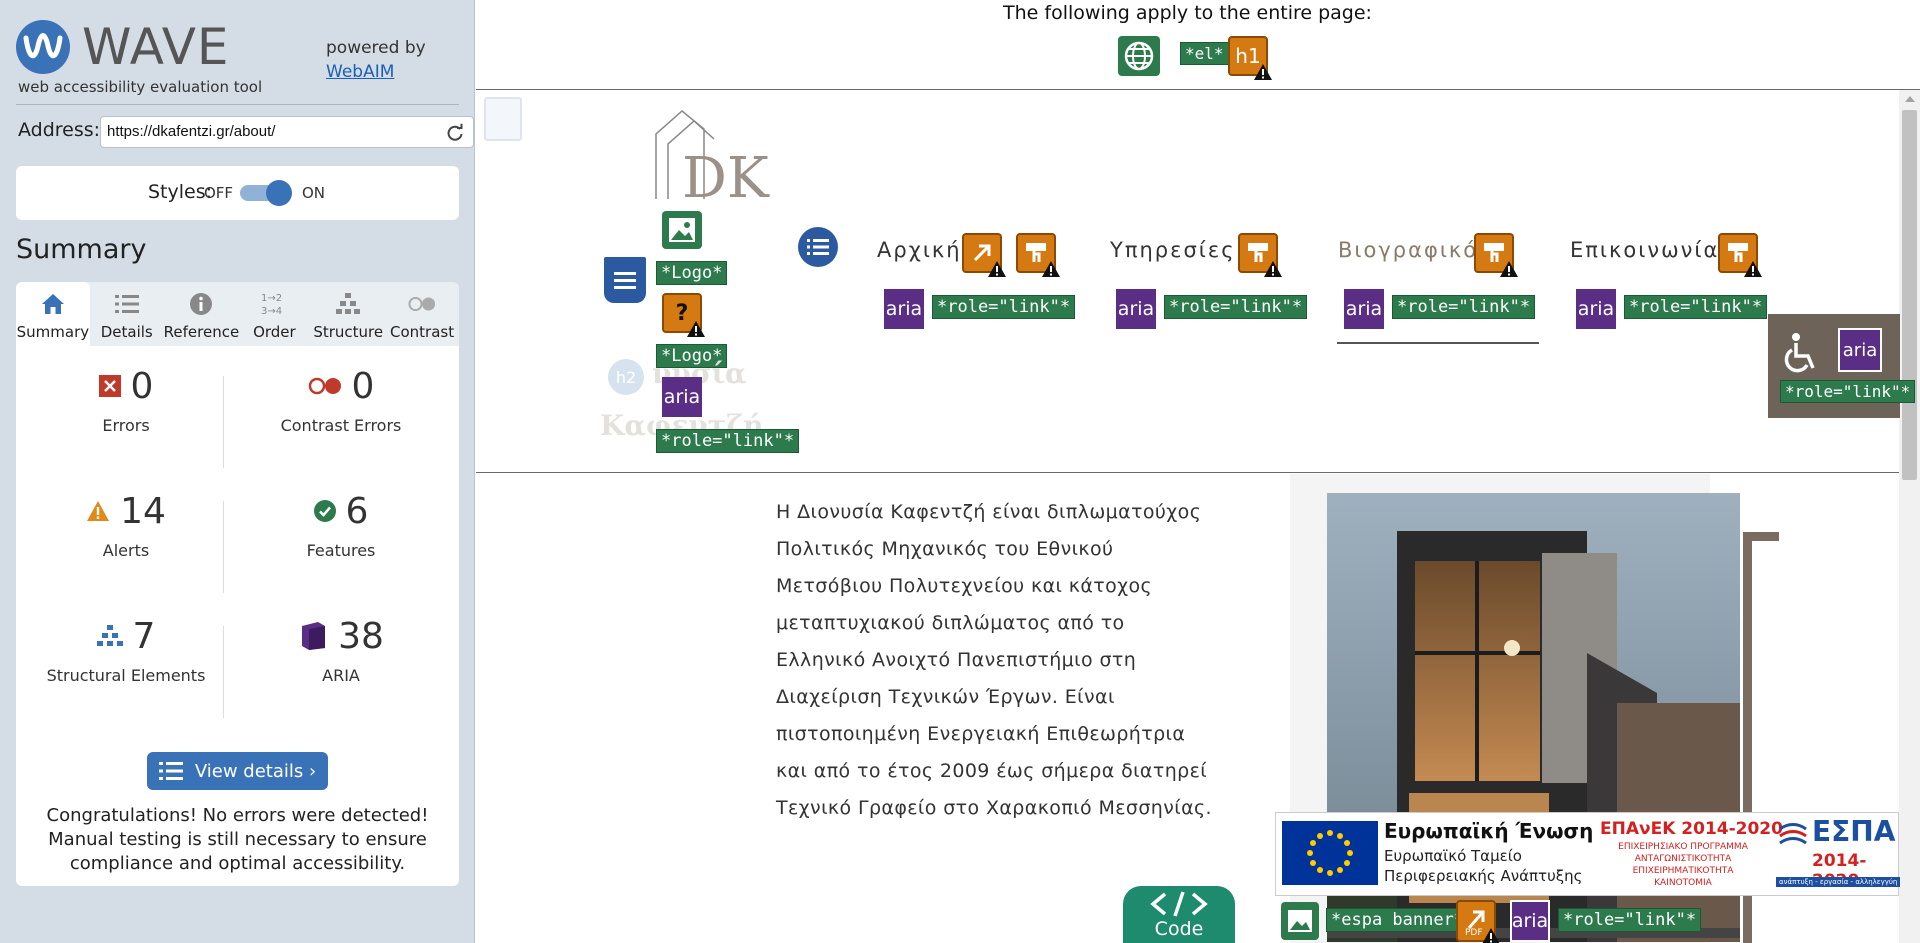 This screenshot has width=1920, height=943. What do you see at coordinates (1187, 13) in the screenshot?
I see `page-level-text: The following apply to the entire page:` at bounding box center [1187, 13].